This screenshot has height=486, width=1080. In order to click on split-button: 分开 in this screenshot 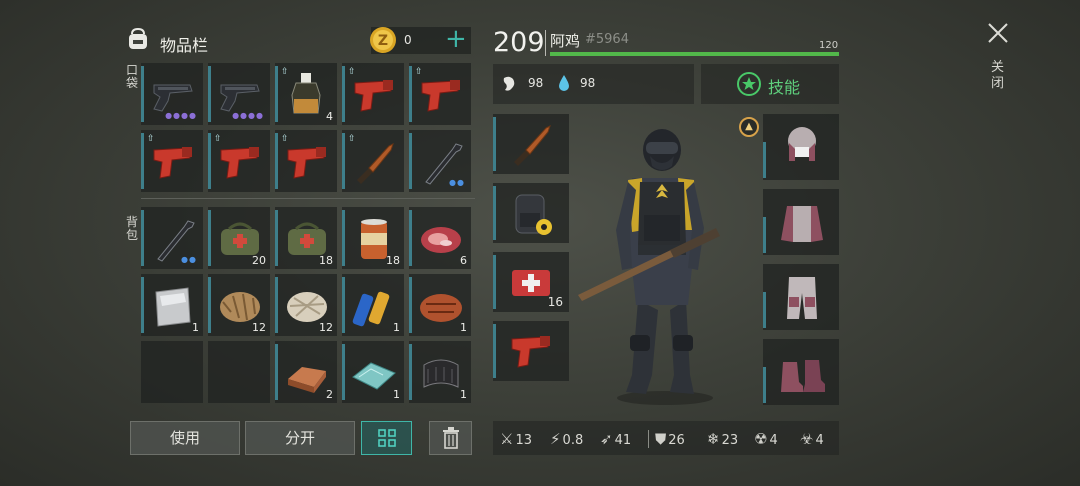, I will do `click(300, 438)`.